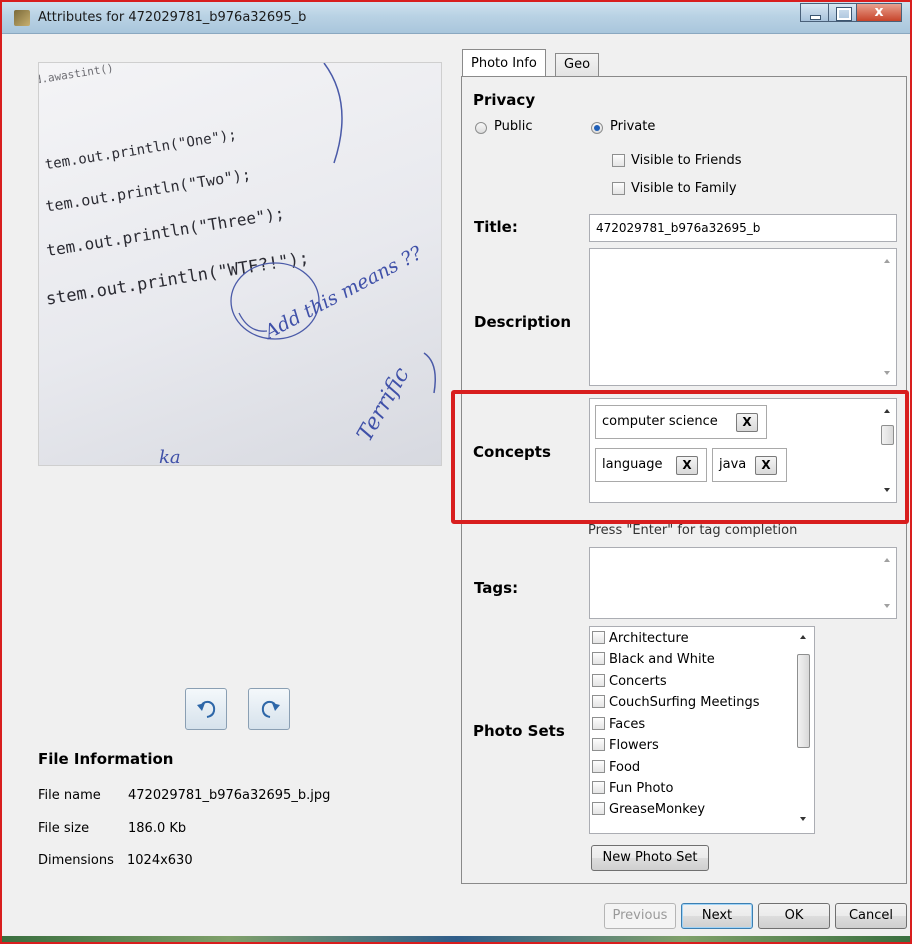 This screenshot has height=944, width=912. What do you see at coordinates (743, 228) in the screenshot?
I see `title-input: 472029781_b976a32695_b` at bounding box center [743, 228].